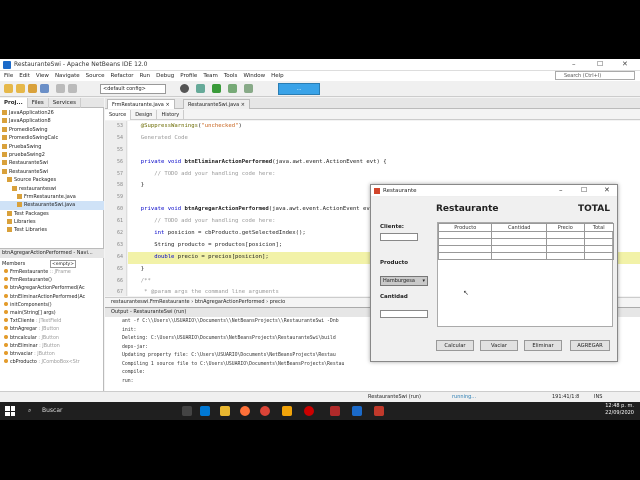 The image size is (640, 480). I want to click on chrome-icon, so click(265, 411).